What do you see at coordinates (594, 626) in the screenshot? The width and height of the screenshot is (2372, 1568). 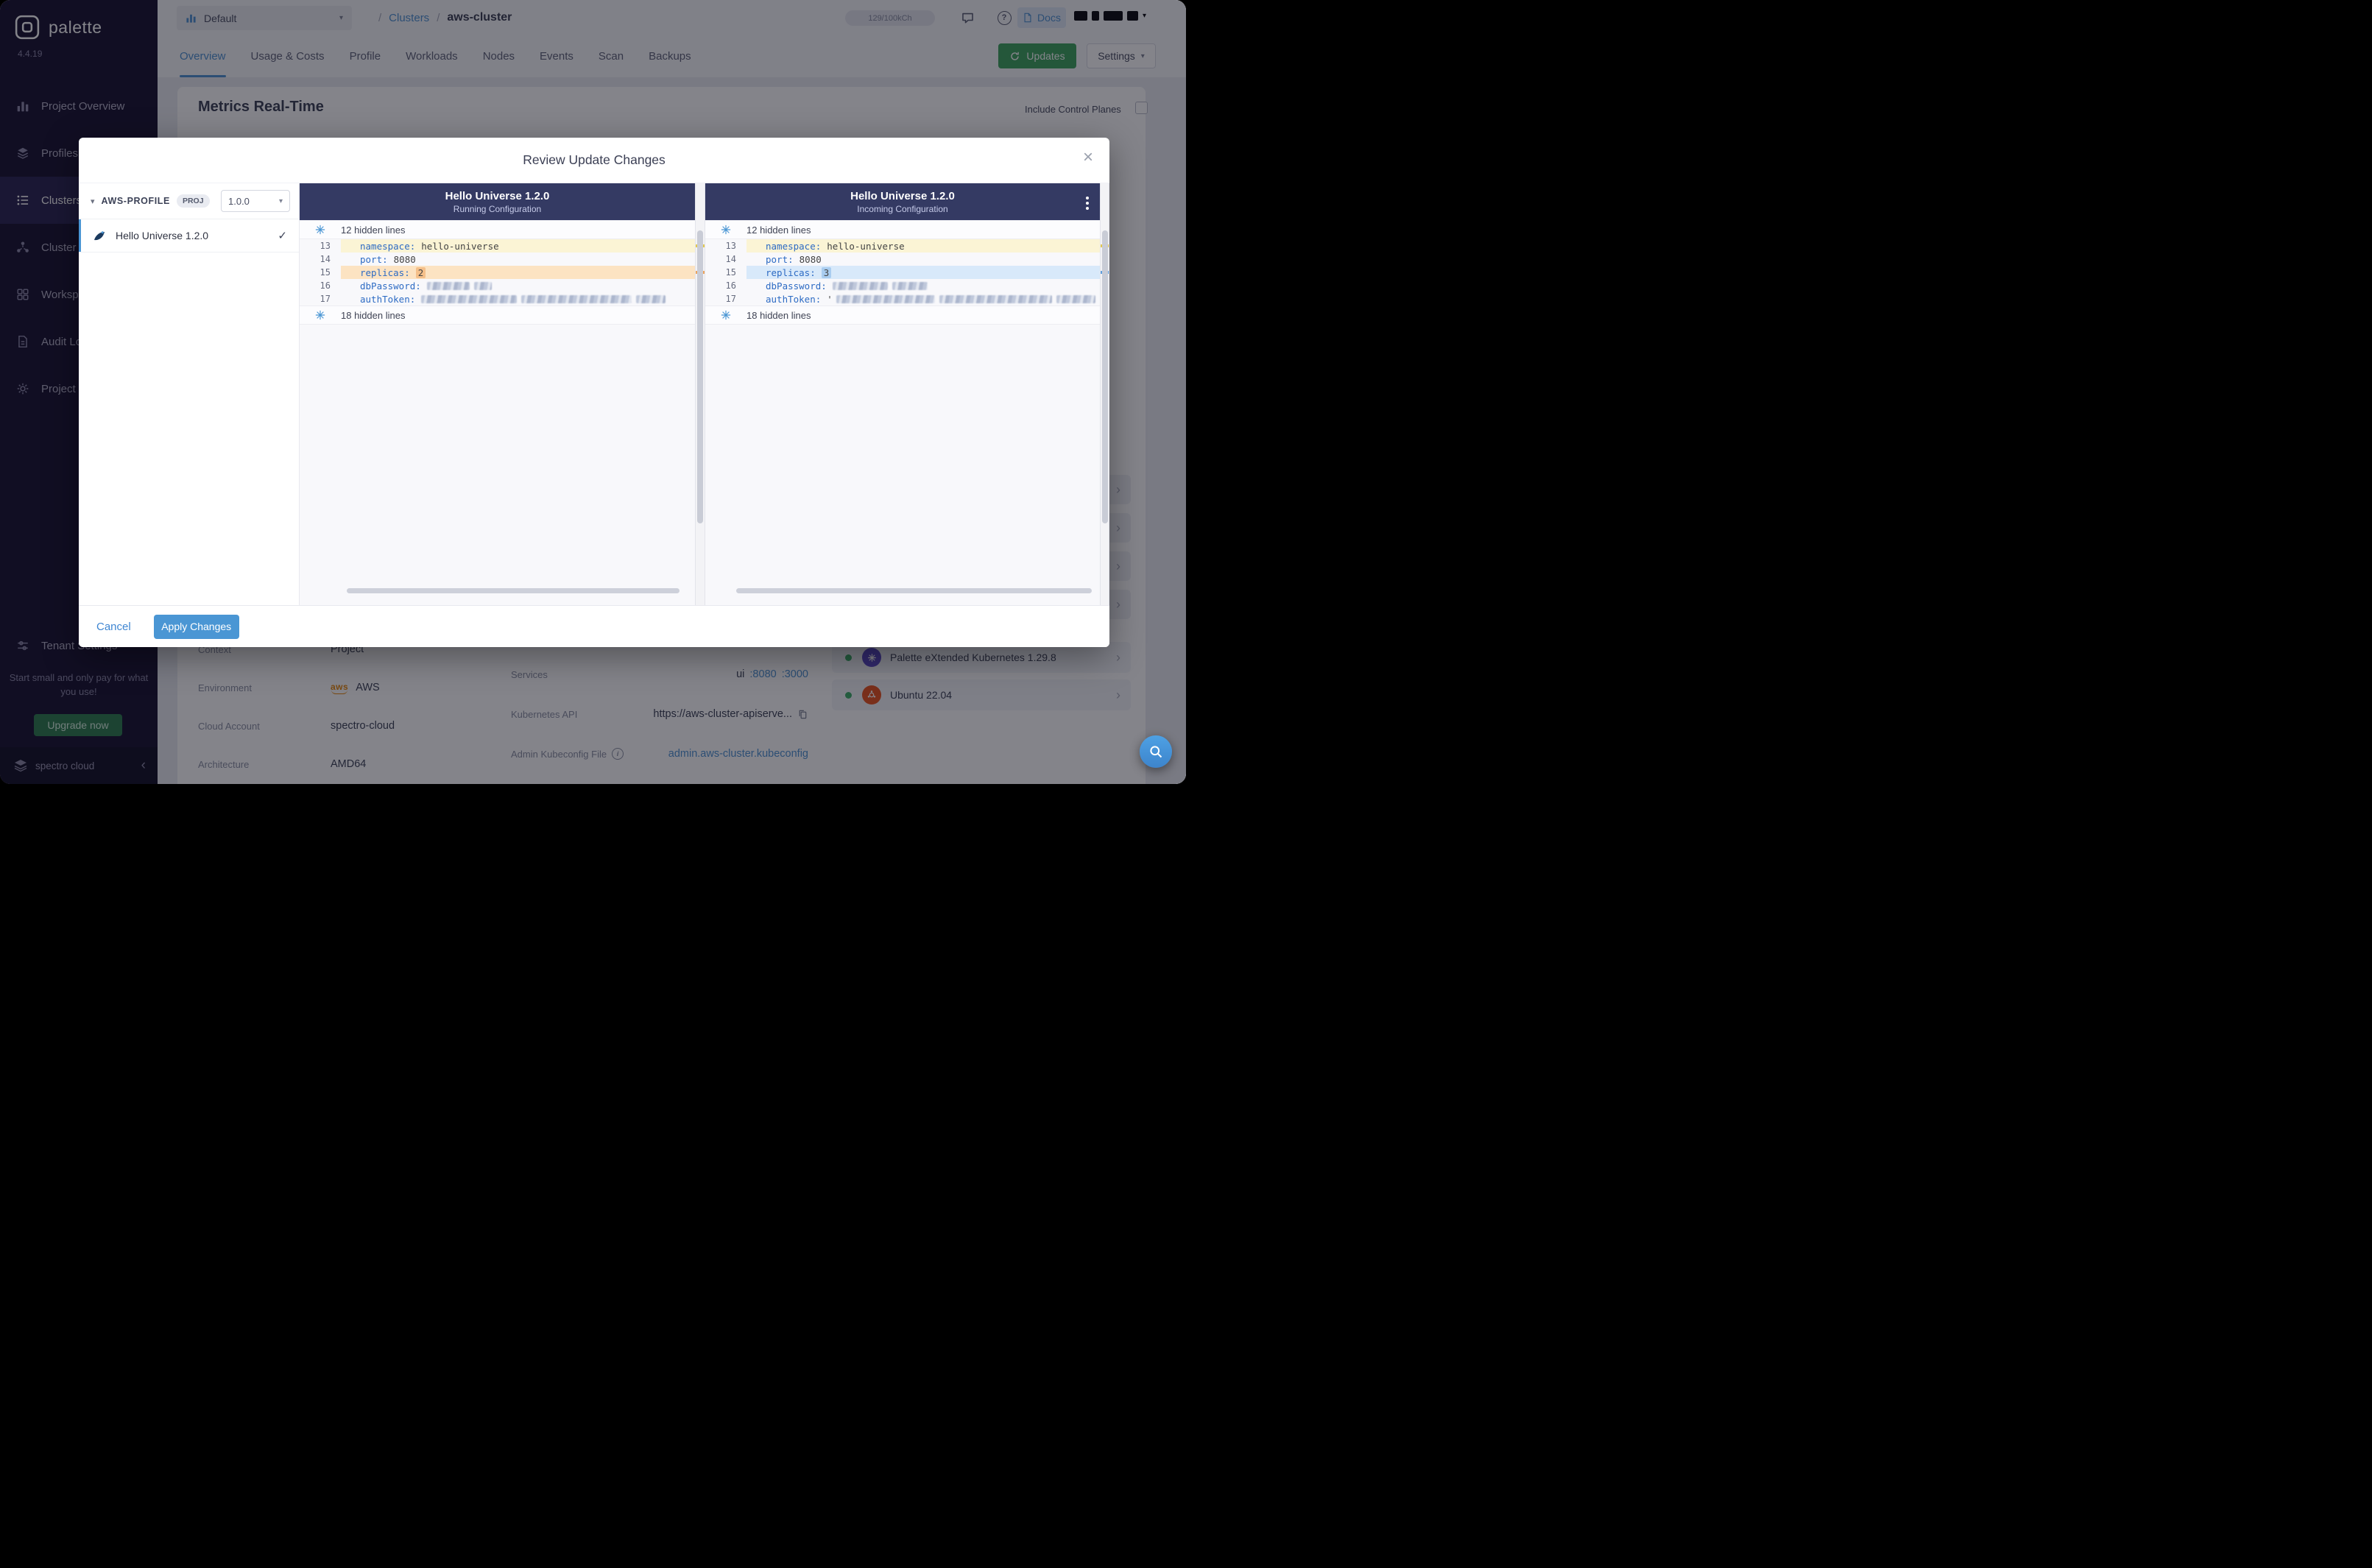 I see `modal-footer: Cancel Apply Changes` at bounding box center [594, 626].